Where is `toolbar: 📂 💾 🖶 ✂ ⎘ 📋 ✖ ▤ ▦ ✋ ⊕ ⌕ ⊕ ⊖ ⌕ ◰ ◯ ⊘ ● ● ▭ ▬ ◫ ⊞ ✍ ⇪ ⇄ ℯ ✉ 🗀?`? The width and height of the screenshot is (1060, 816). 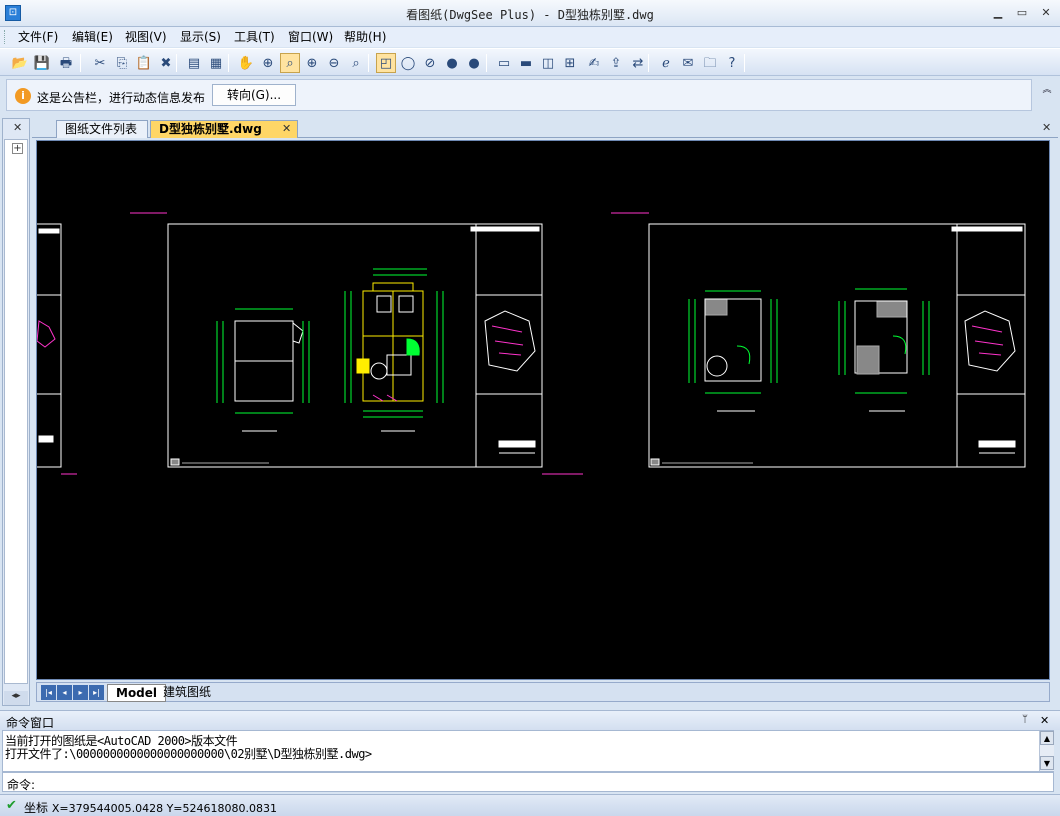 toolbar: 📂 💾 🖶 ✂ ⎘ 📋 ✖ ▤ ▦ ✋ ⊕ ⌕ ⊕ ⊖ ⌕ ◰ ◯ ⊘ ● ● ▭ ▬ ◫ ⊞ ✍ ⇪ ⇄ ℯ ✉ 🗀? is located at coordinates (530, 62).